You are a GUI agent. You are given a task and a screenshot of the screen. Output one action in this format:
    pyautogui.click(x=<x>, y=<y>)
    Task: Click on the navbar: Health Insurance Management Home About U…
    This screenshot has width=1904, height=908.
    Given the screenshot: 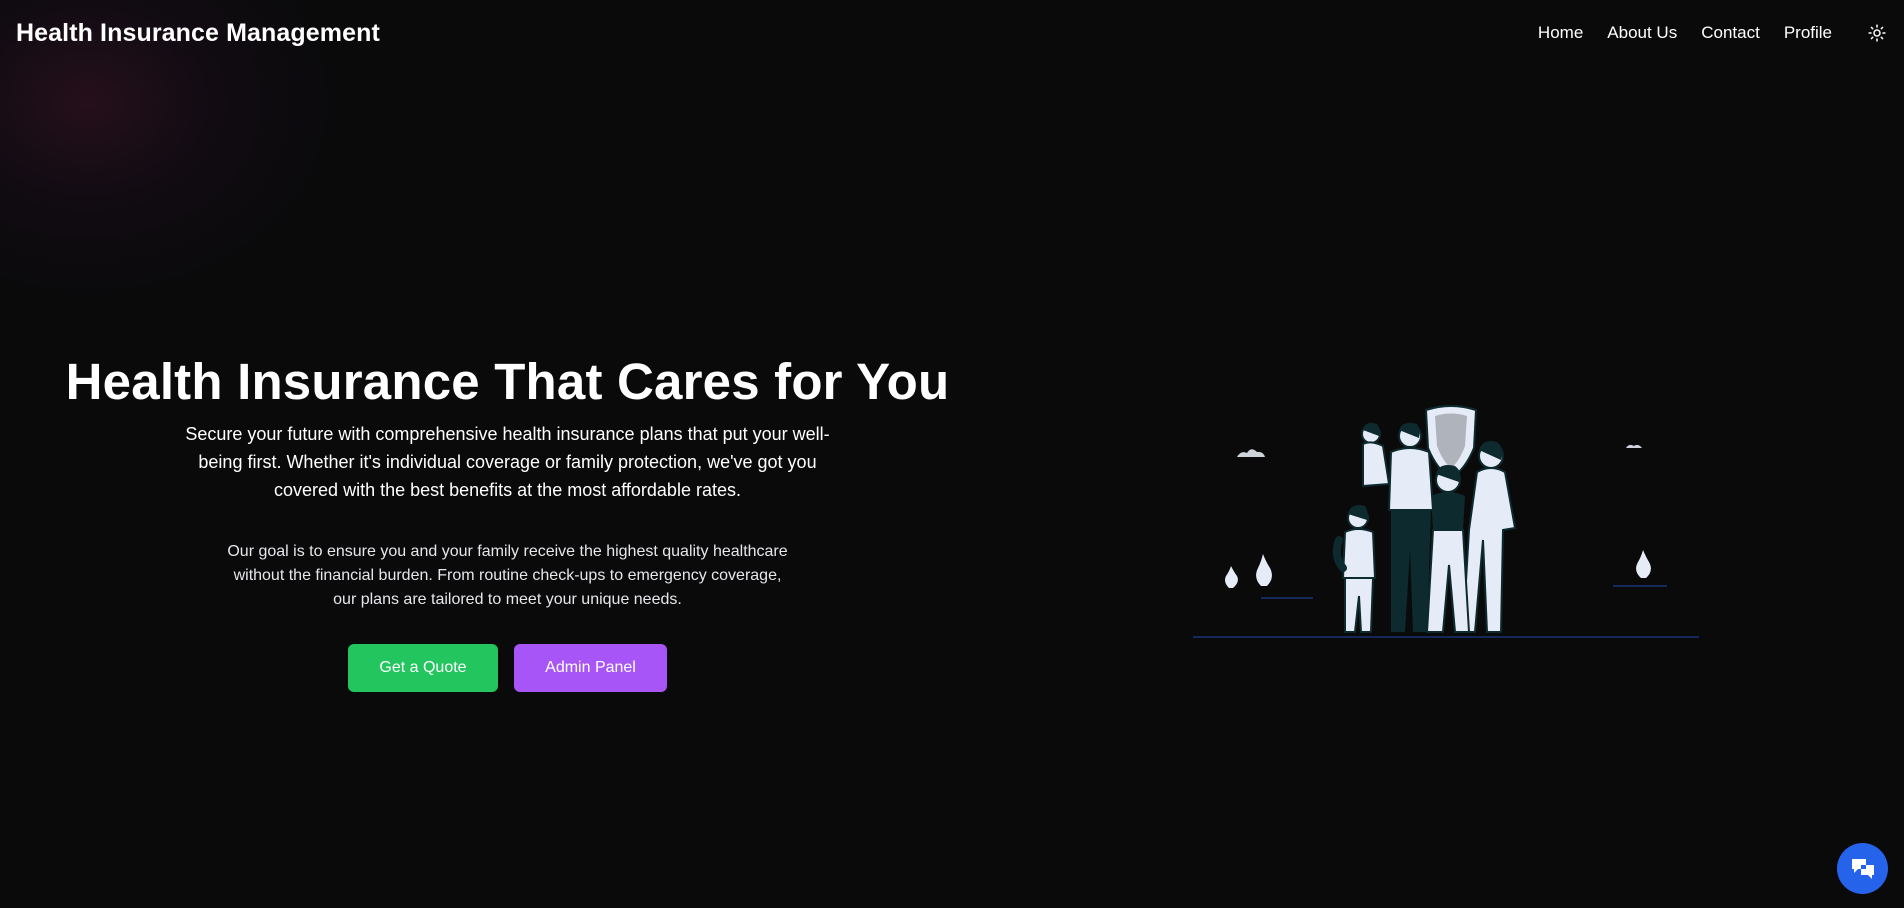 What is the action you would take?
    pyautogui.click(x=952, y=33)
    